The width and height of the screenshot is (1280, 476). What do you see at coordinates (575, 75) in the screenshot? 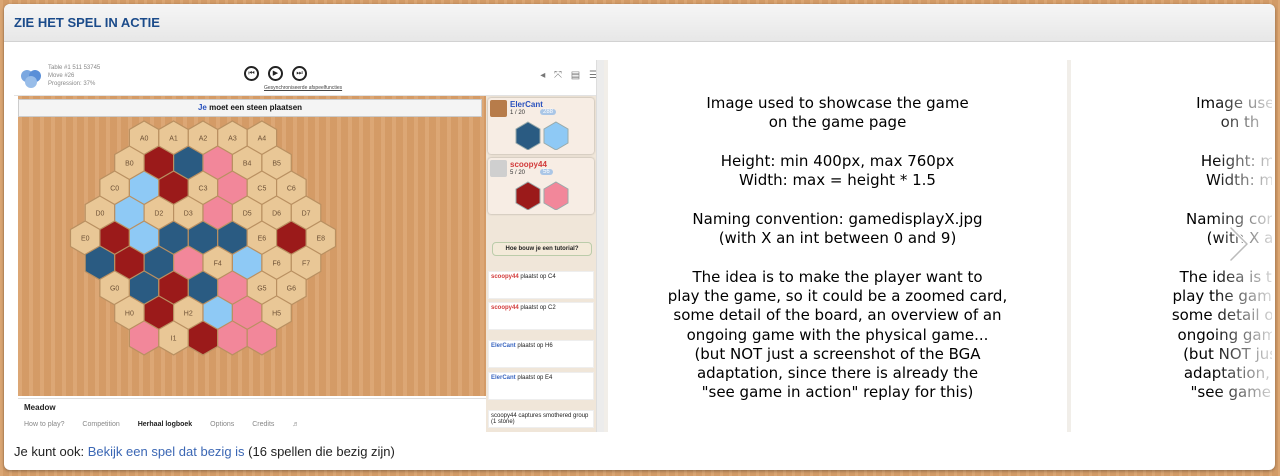
I see `settings-icon: ▤` at bounding box center [575, 75].